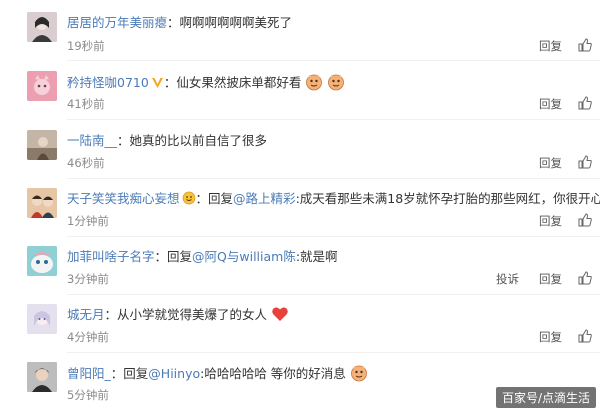 The width and height of the screenshot is (600, 410). Describe the element at coordinates (198, 140) in the screenshot. I see `comment-text: 她真的比以前自信了很多` at that location.